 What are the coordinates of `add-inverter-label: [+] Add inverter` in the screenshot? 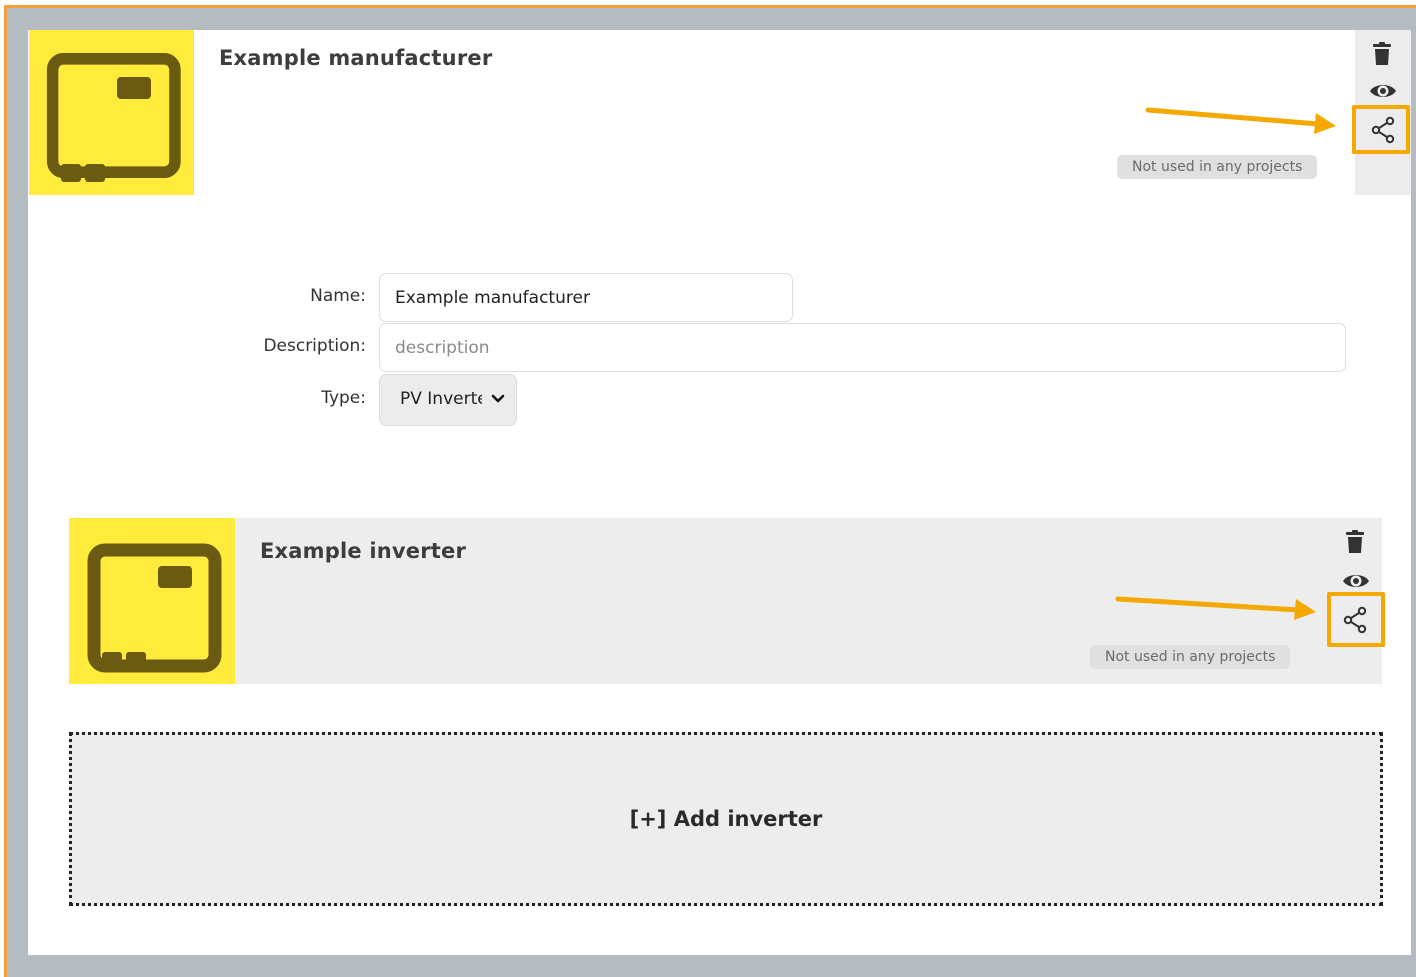 It's located at (726, 819).